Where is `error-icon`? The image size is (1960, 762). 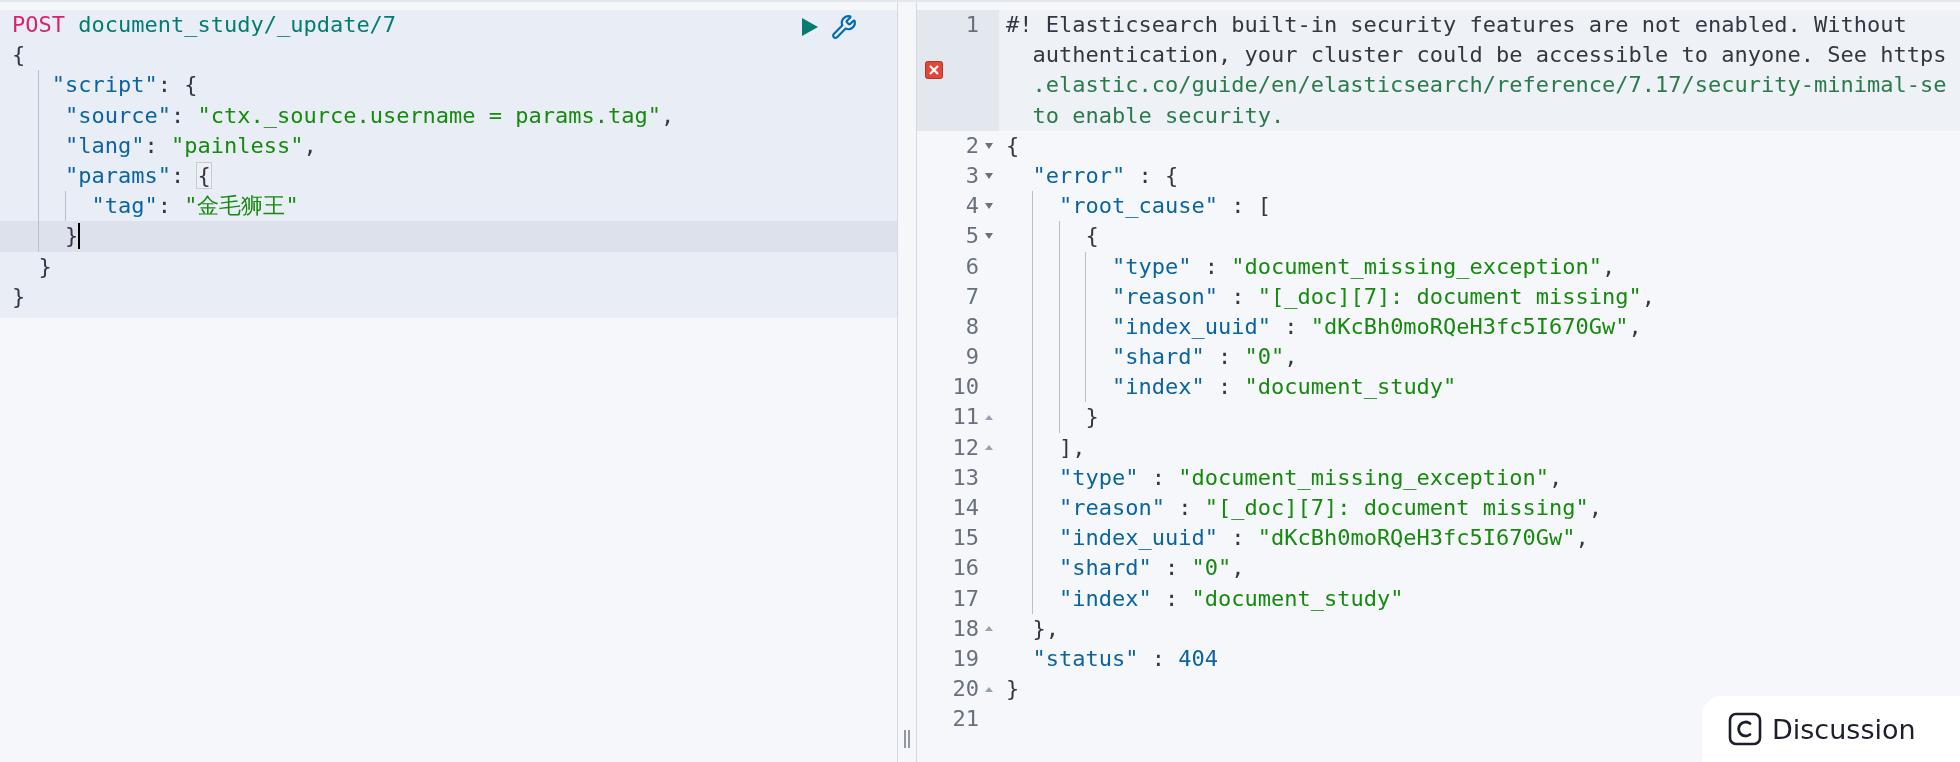 error-icon is located at coordinates (934, 70).